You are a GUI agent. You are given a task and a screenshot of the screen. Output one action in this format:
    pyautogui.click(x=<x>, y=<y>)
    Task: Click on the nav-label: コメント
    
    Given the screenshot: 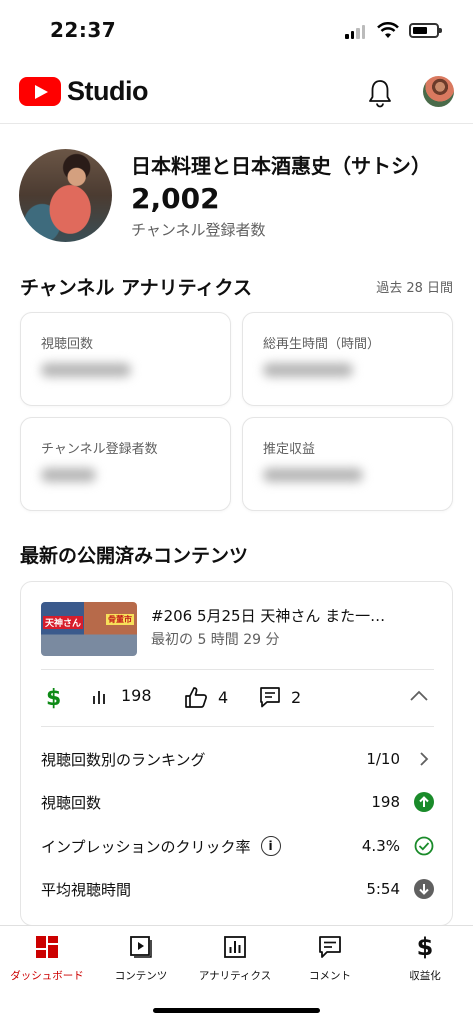 What is the action you would take?
    pyautogui.click(x=330, y=976)
    